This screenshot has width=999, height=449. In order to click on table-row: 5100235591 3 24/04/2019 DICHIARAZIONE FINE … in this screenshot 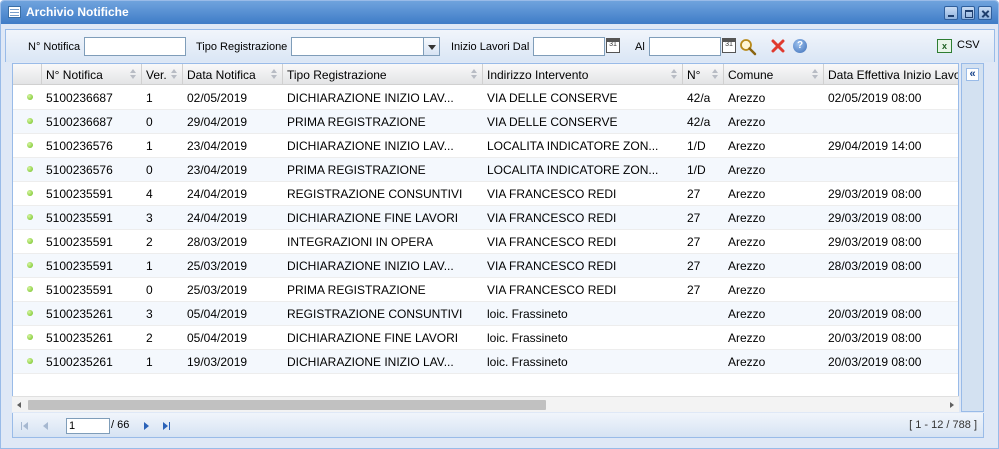, I will do `click(485, 218)`.